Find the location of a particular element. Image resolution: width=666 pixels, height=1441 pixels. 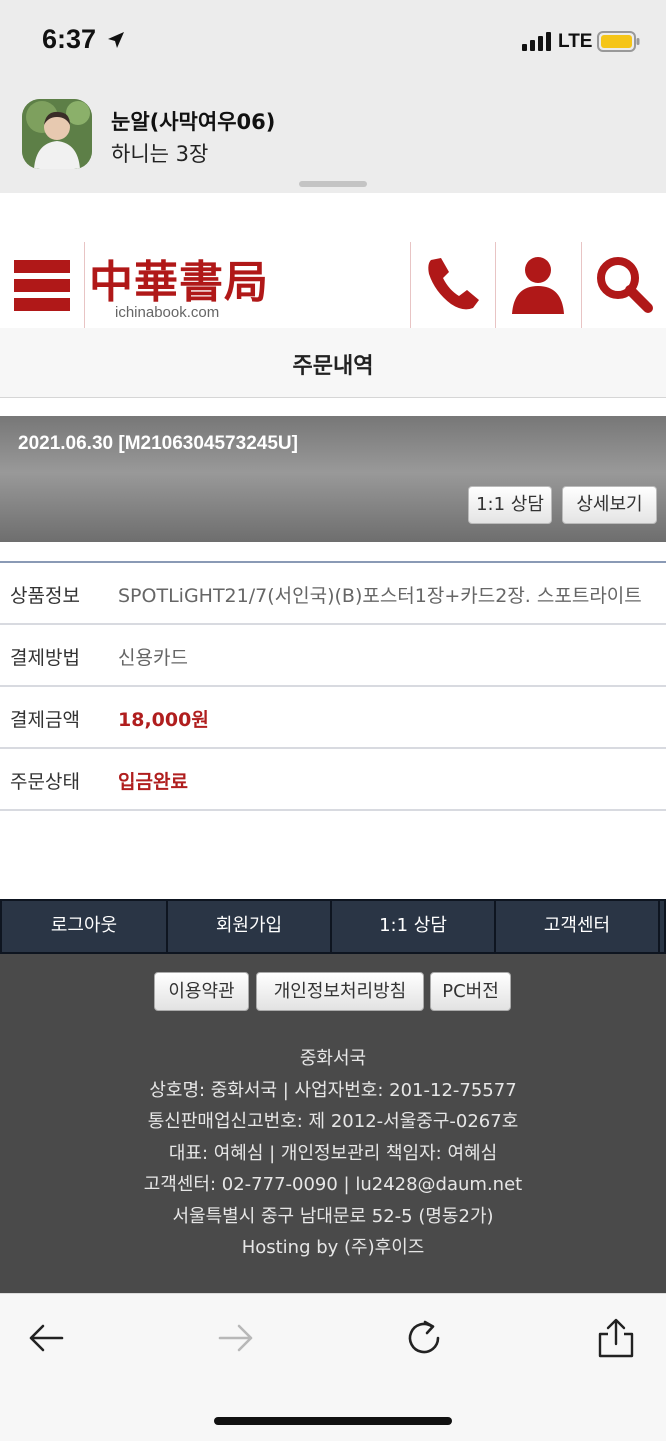

logo-url-text: ichinabook.com is located at coordinates (167, 312).